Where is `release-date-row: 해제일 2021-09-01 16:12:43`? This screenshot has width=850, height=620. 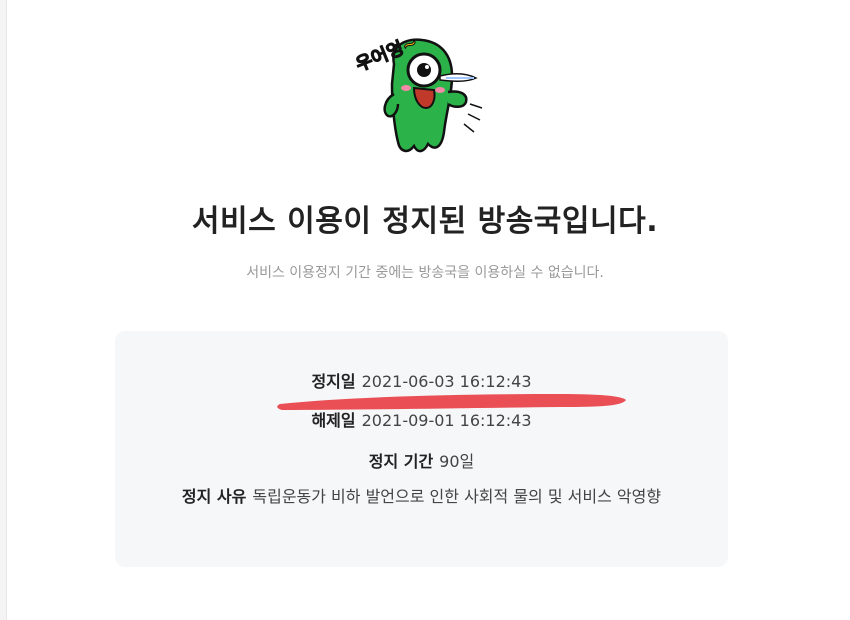 release-date-row: 해제일 2021-09-01 16:12:43 is located at coordinates (421, 419).